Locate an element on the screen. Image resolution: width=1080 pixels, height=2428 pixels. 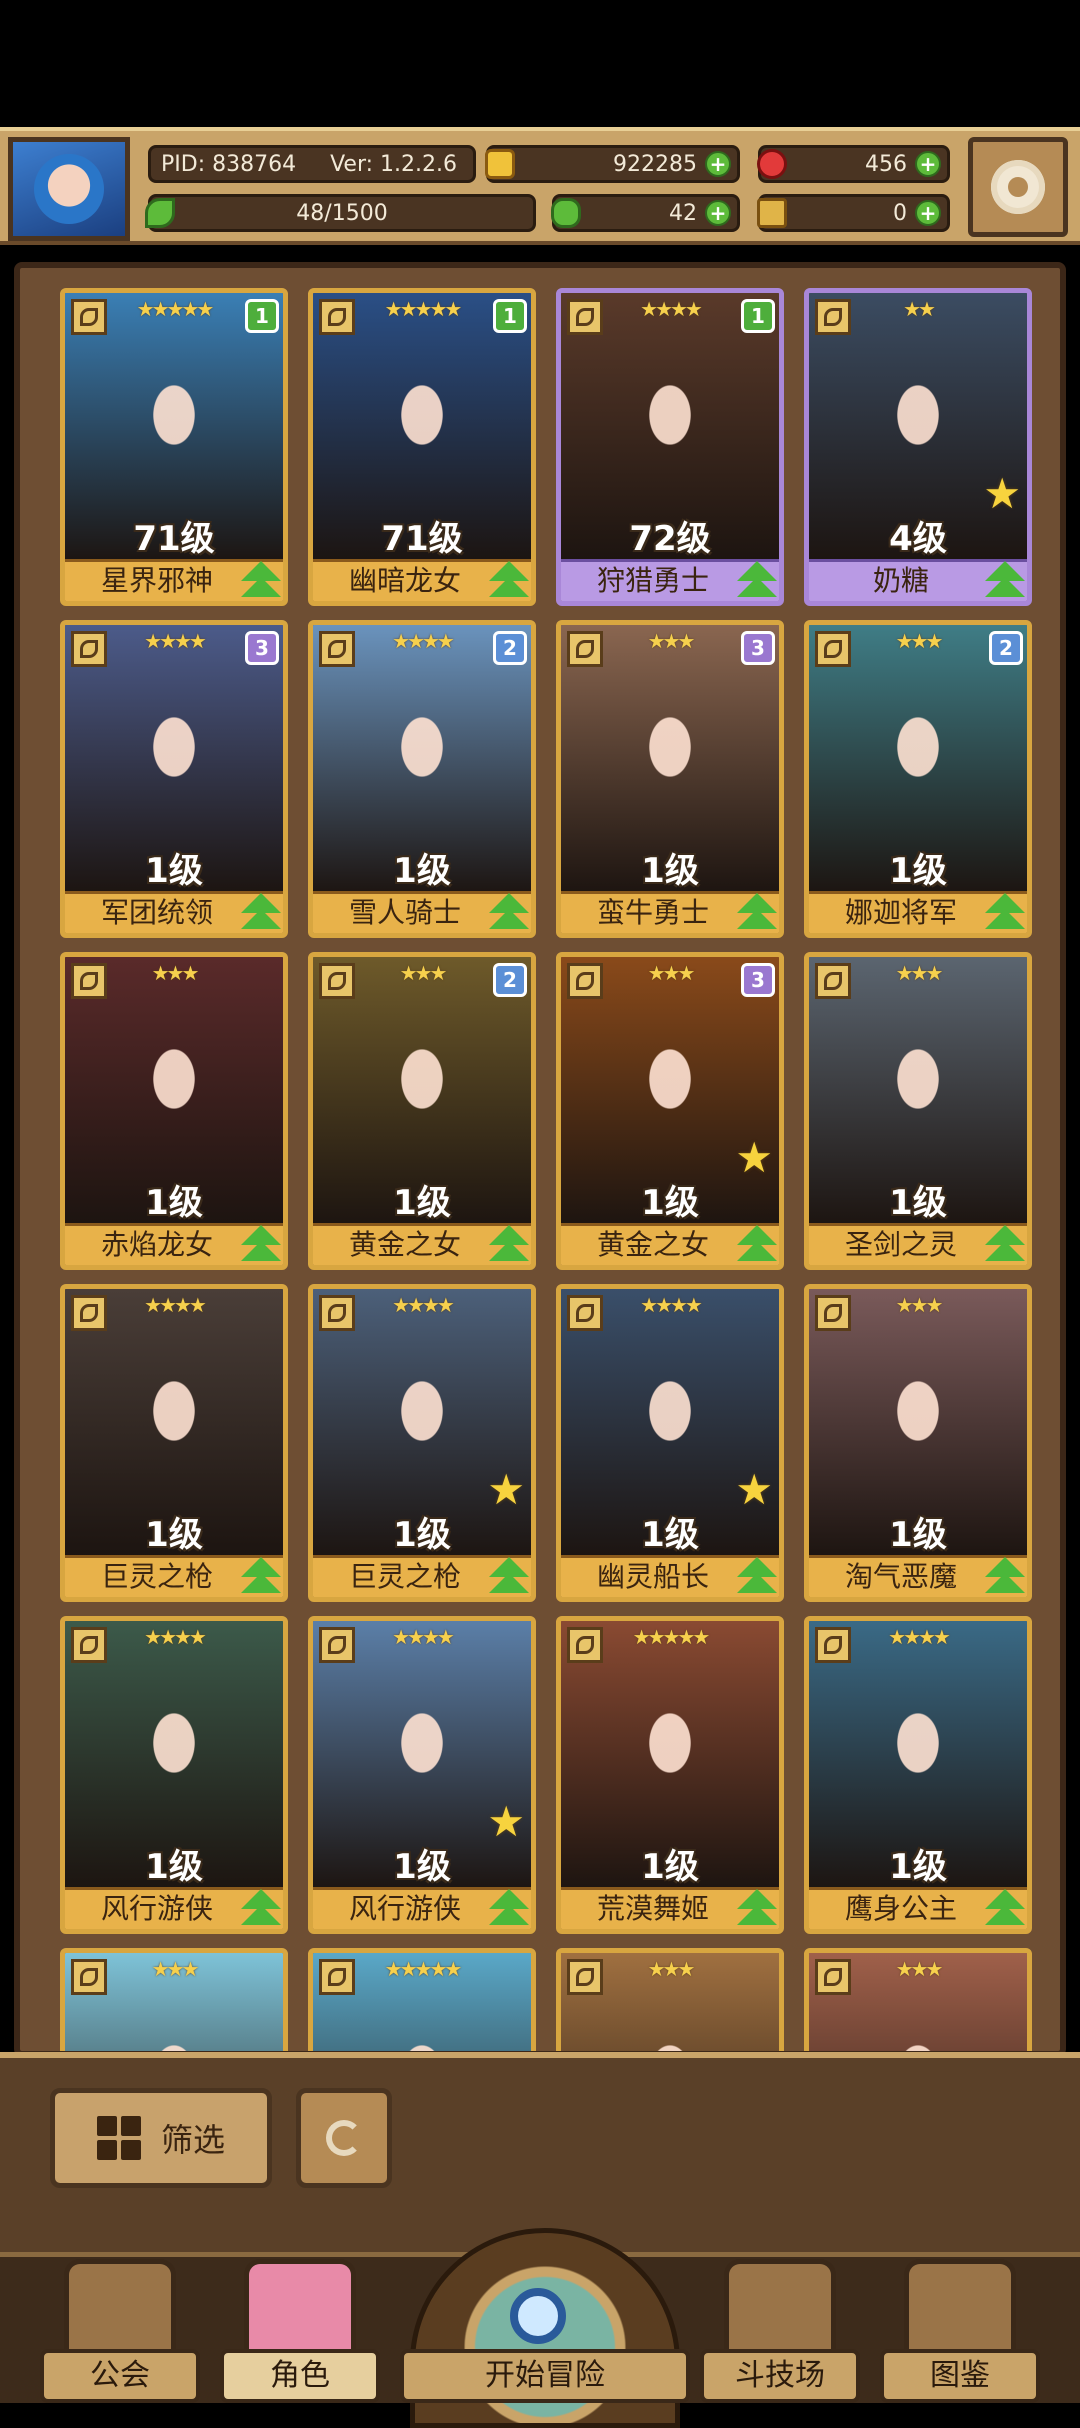
token-amount: 0 is located at coordinates (900, 213).